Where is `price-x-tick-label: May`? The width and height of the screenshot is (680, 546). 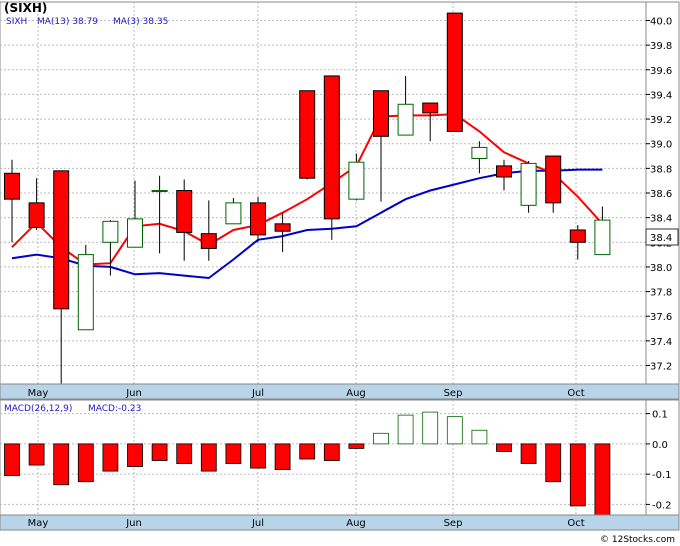 price-x-tick-label: May is located at coordinates (38, 393).